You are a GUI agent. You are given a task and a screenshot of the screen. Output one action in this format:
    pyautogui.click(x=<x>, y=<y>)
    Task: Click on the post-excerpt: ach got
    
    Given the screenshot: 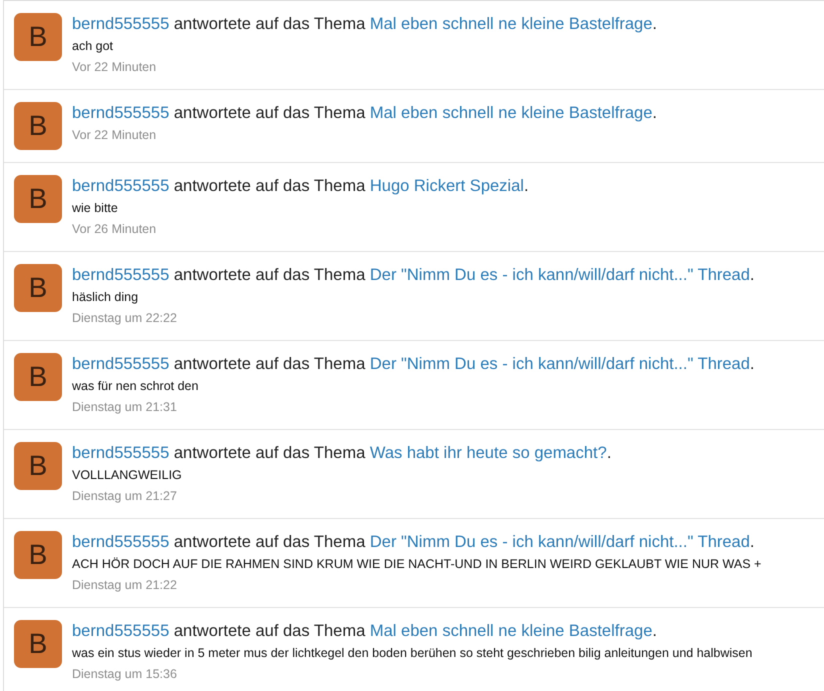 What is the action you would take?
    pyautogui.click(x=93, y=46)
    